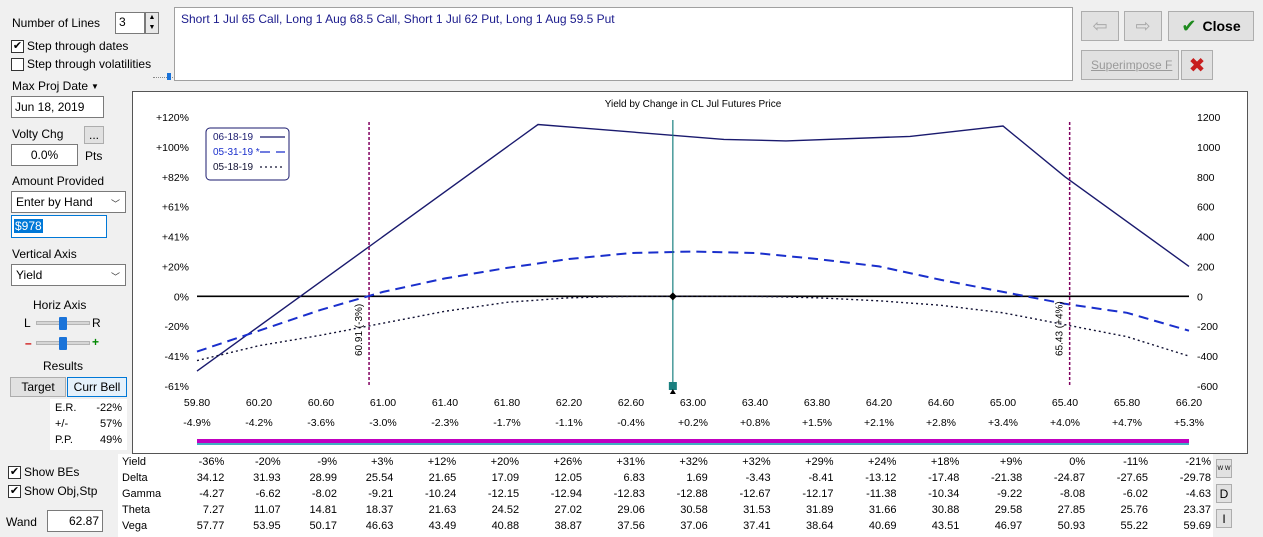  I want to click on step-dates-label: Step through dates, so click(78, 46).